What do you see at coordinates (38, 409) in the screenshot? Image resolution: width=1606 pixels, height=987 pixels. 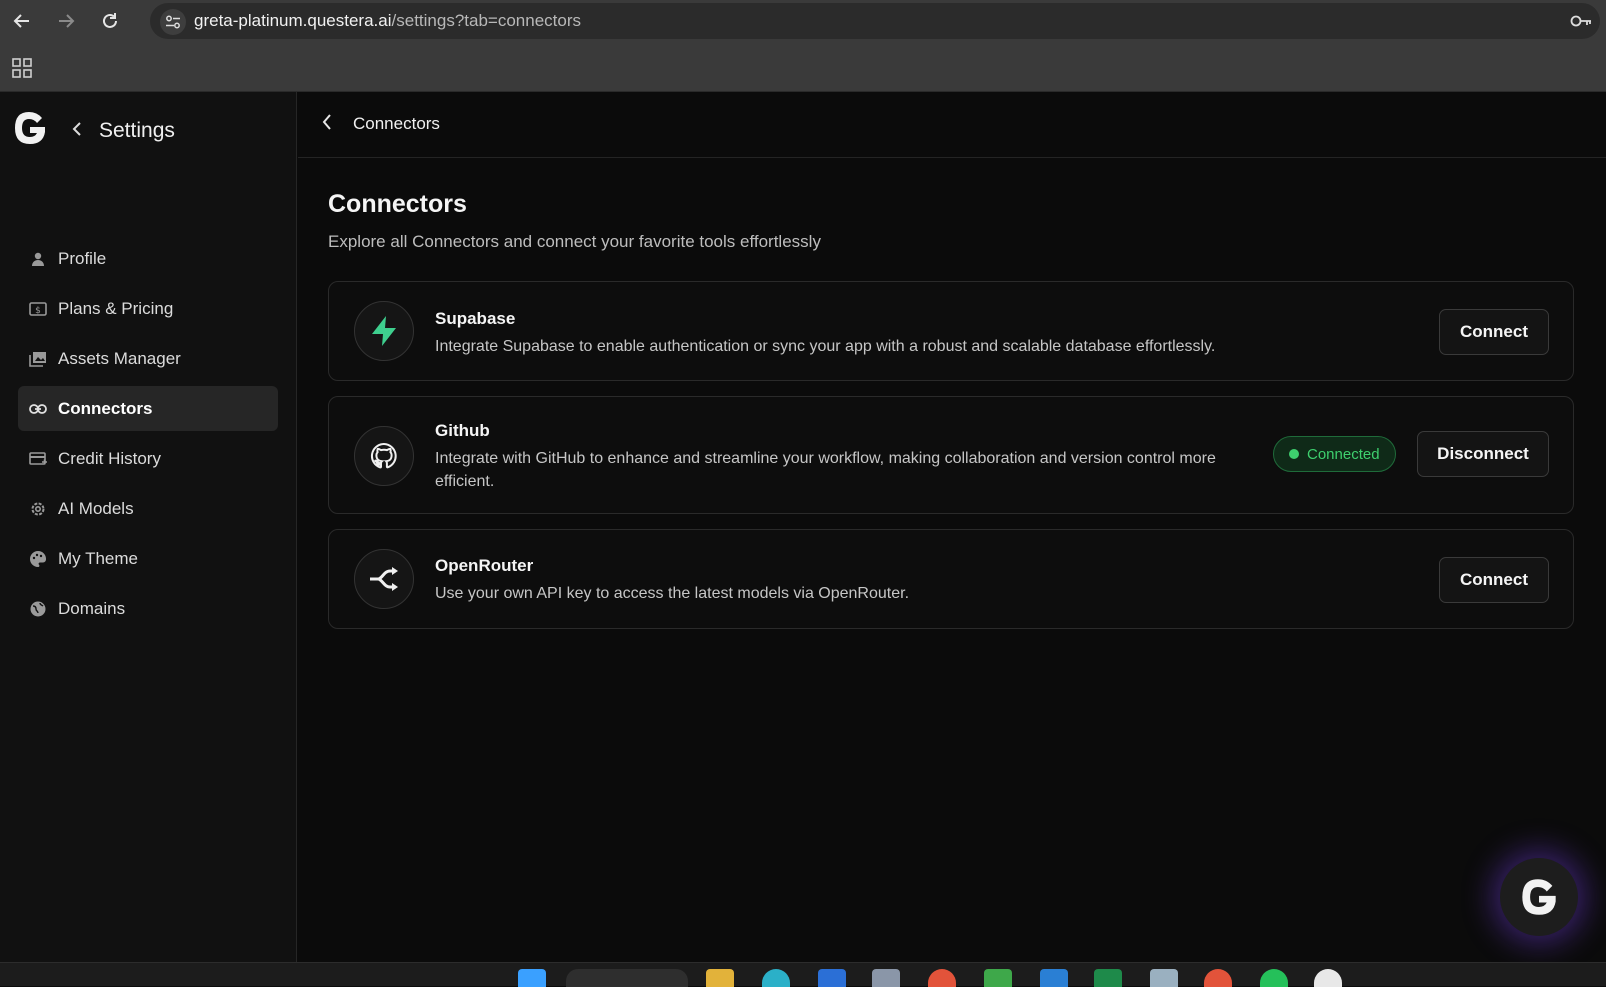 I see `link-icon` at bounding box center [38, 409].